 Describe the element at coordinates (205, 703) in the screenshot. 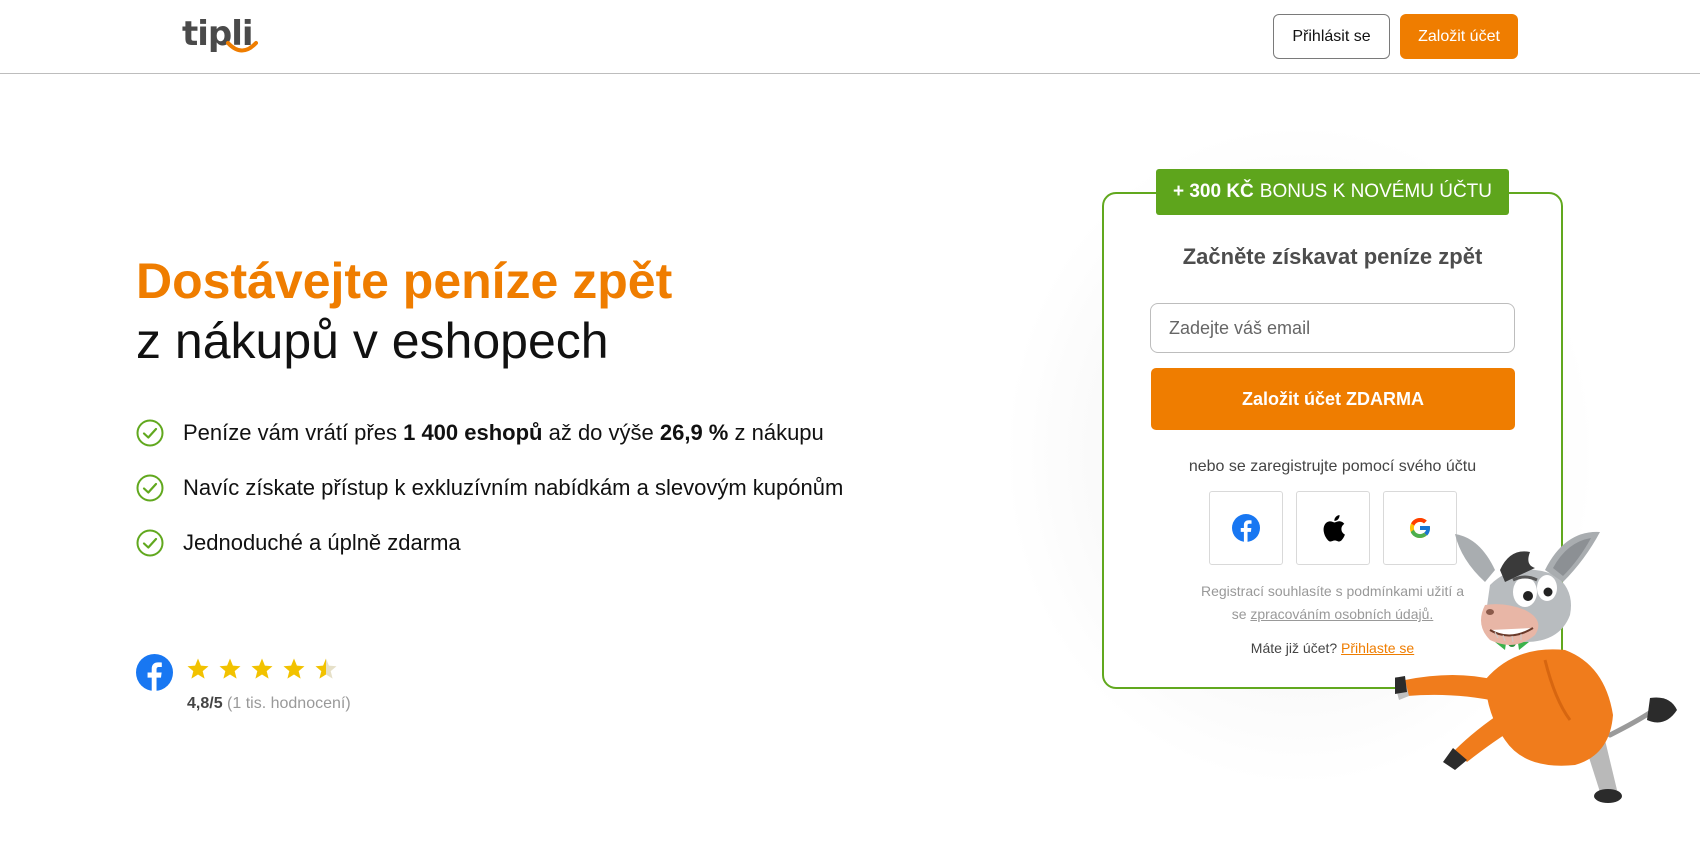

I see `rating-score: 4,8/5` at that location.